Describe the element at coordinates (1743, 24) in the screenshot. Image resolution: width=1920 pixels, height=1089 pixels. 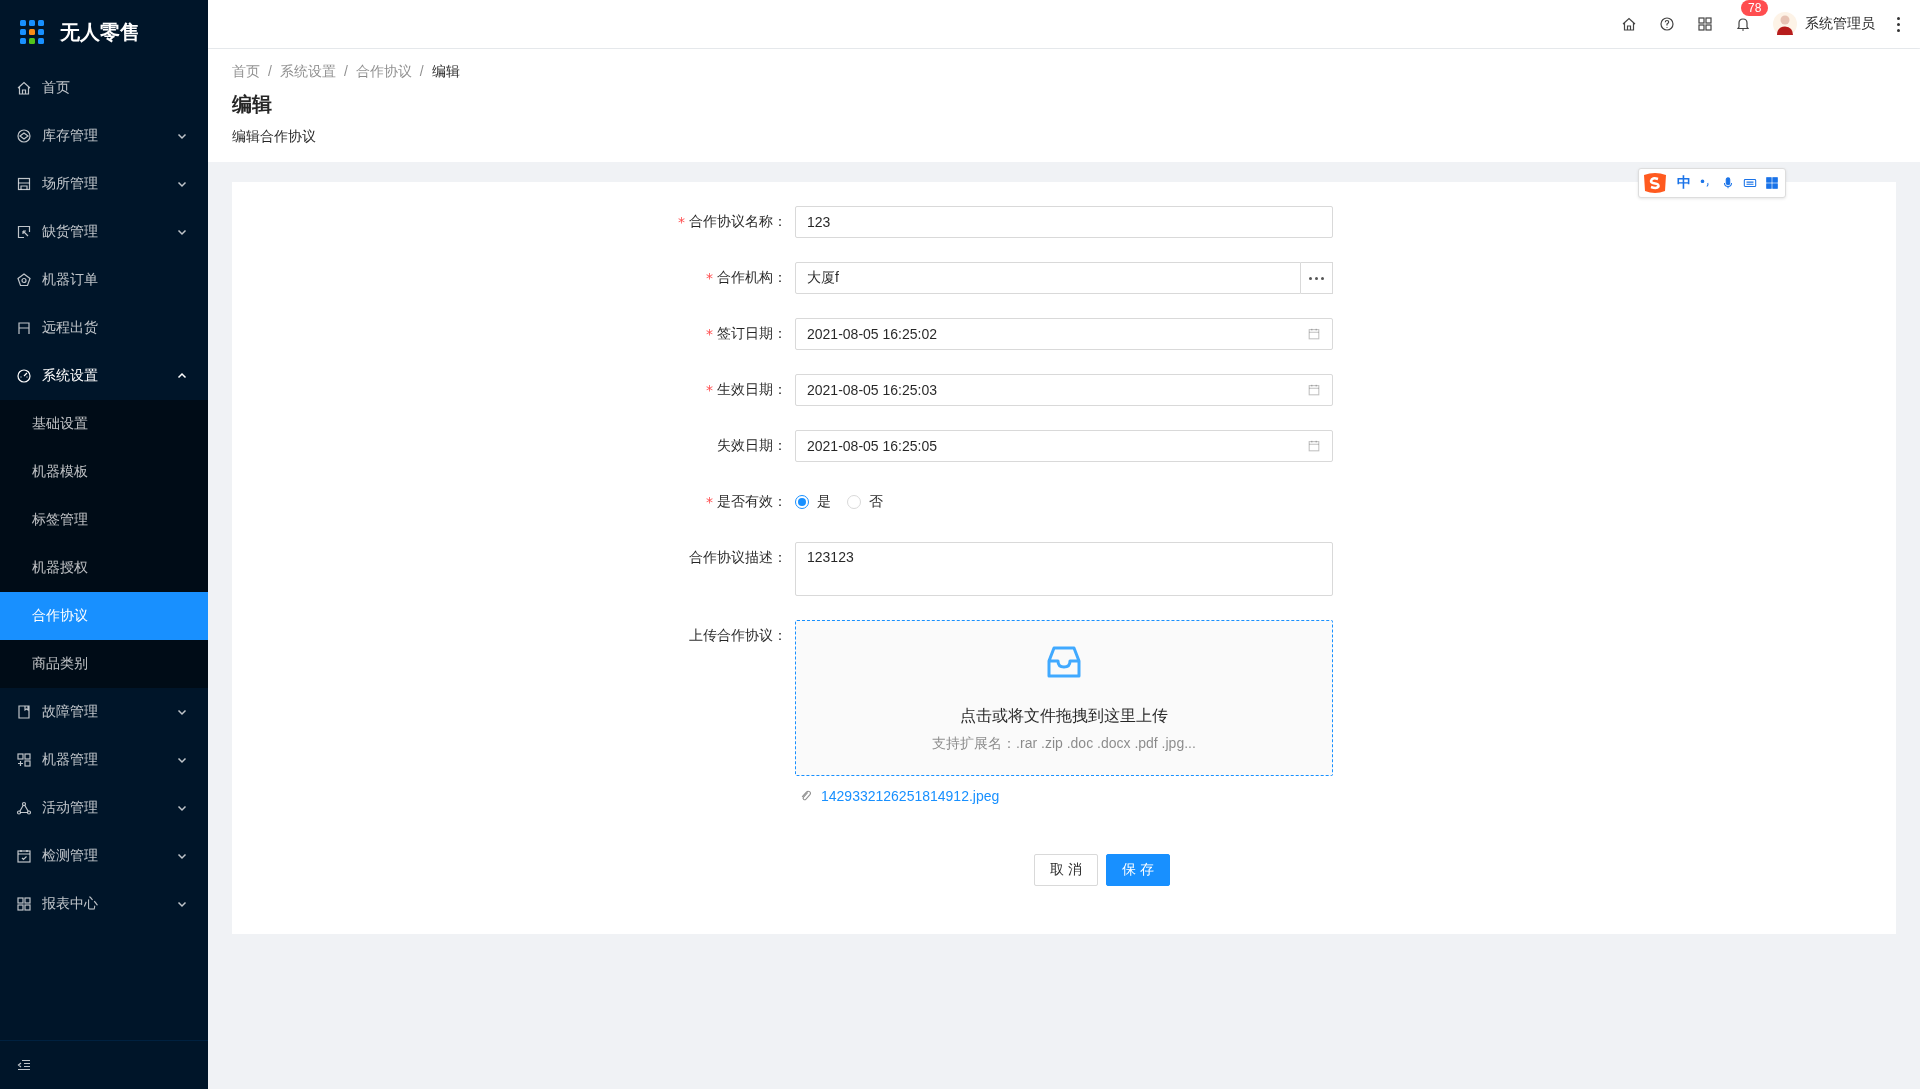
I see `bell-icon` at that location.